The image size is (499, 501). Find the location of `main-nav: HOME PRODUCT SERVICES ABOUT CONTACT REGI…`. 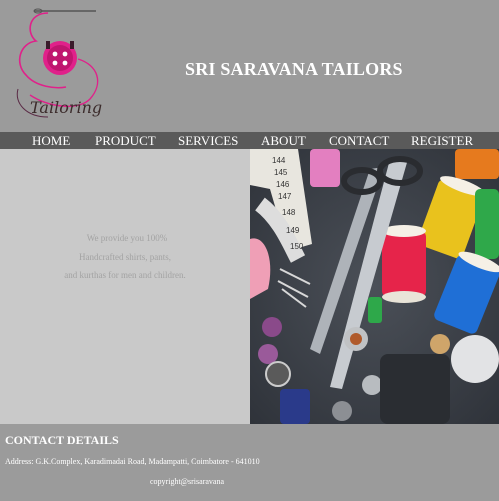

main-nav: HOME PRODUCT SERVICES ABOUT CONTACT REGI… is located at coordinates (249, 140).